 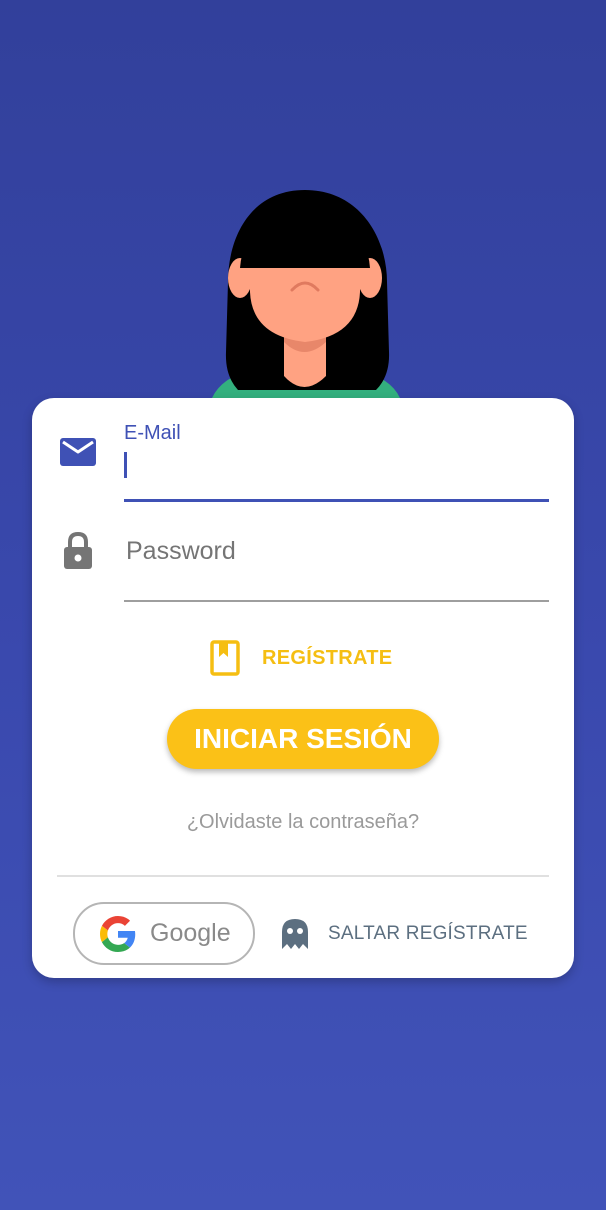 What do you see at coordinates (303, 876) in the screenshot?
I see `divider` at bounding box center [303, 876].